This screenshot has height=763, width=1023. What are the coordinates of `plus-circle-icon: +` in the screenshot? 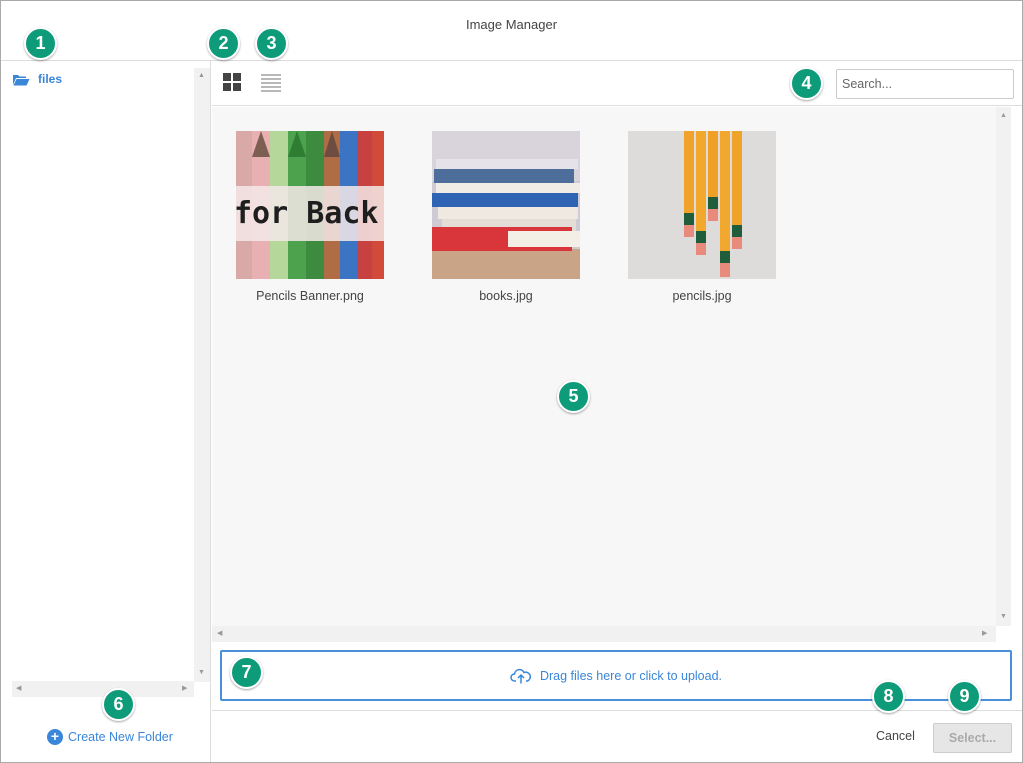 It's located at (55, 737).